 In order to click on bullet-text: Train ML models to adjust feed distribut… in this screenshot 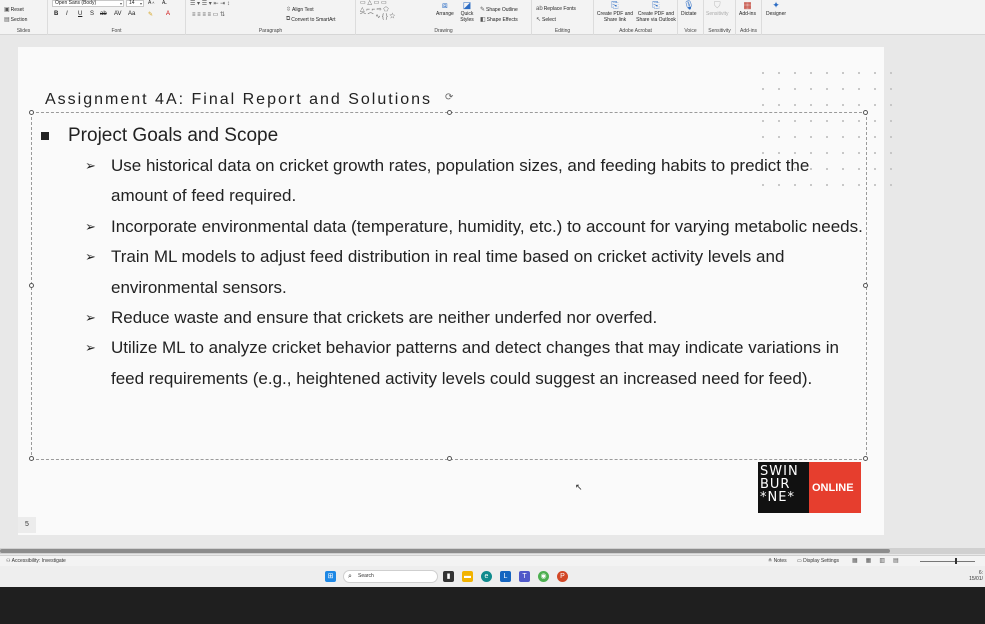, I will do `click(448, 272)`.